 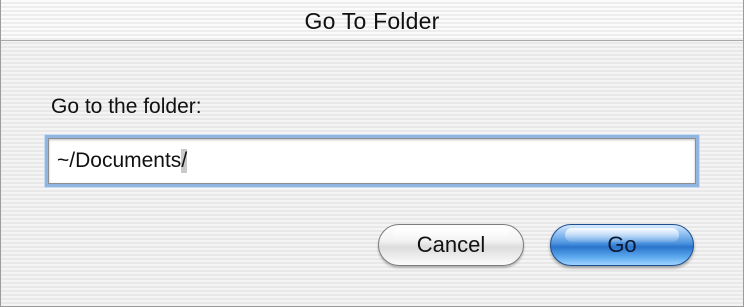 I want to click on title-bar: Go To Folder, so click(x=372, y=20).